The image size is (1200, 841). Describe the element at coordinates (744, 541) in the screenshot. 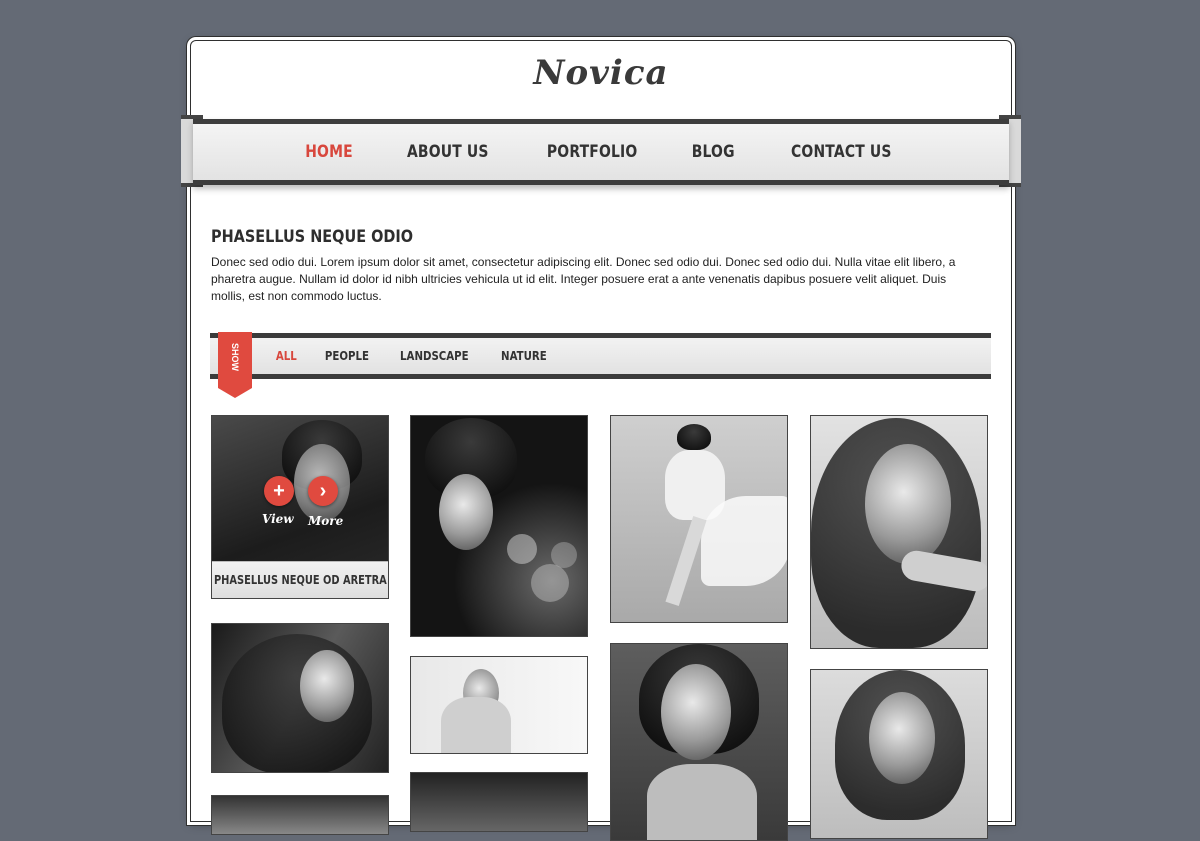

I see `fabric-shape` at that location.